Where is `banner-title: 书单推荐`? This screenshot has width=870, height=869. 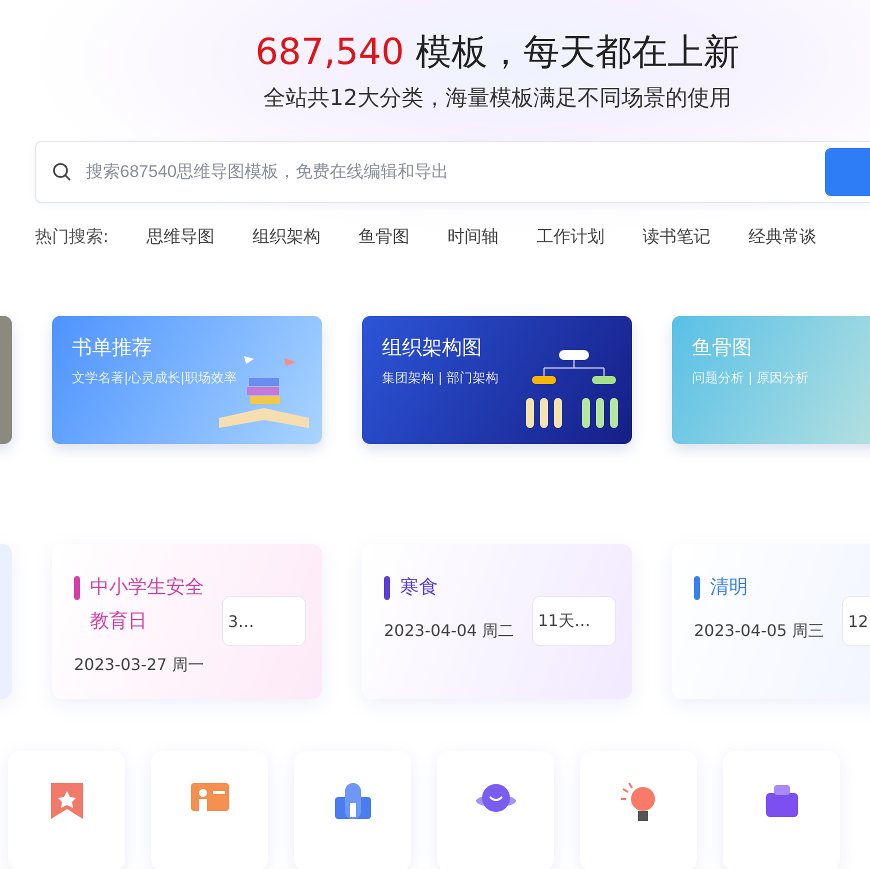 banner-title: 书单推荐 is located at coordinates (112, 347).